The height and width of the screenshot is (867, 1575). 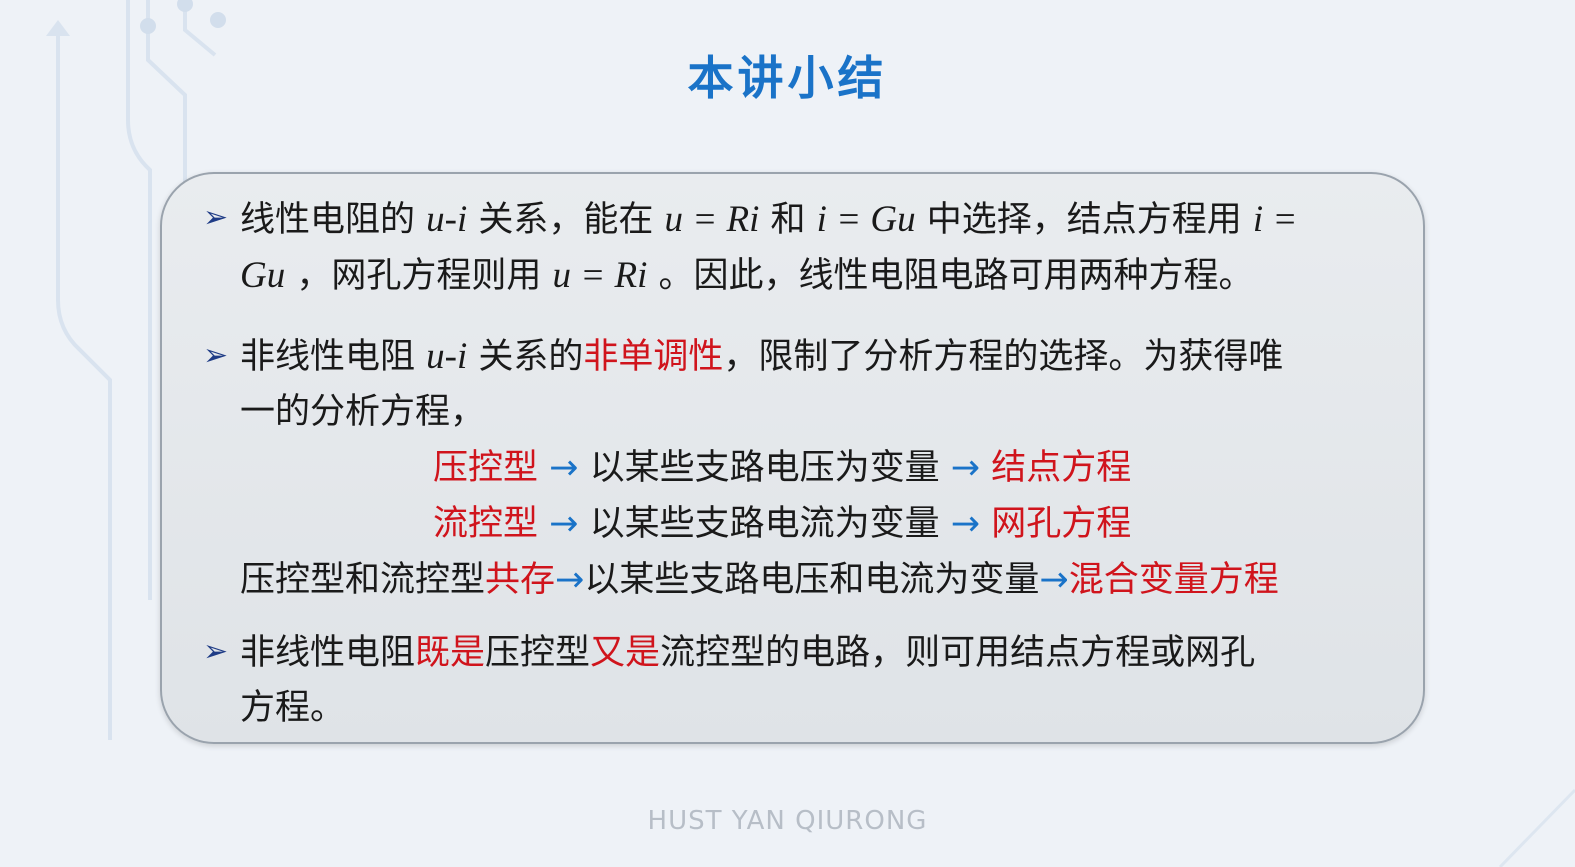 I want to click on bullet-3-line-2: 方程。, so click(x=292, y=708).